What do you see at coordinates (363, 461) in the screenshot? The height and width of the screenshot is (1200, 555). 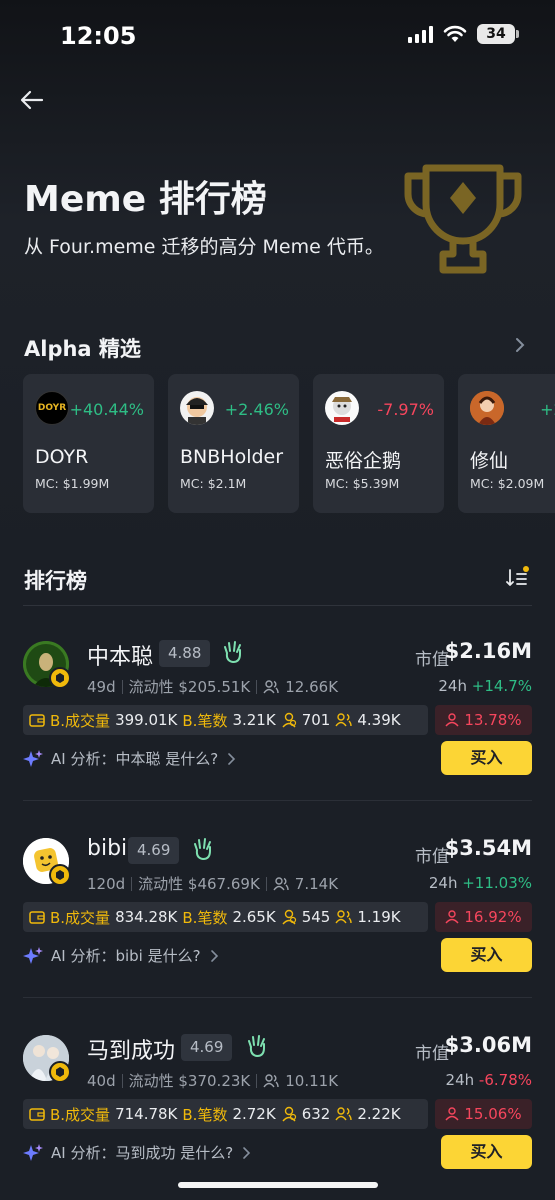 I see `alpha-name: 恶俗企鹅` at bounding box center [363, 461].